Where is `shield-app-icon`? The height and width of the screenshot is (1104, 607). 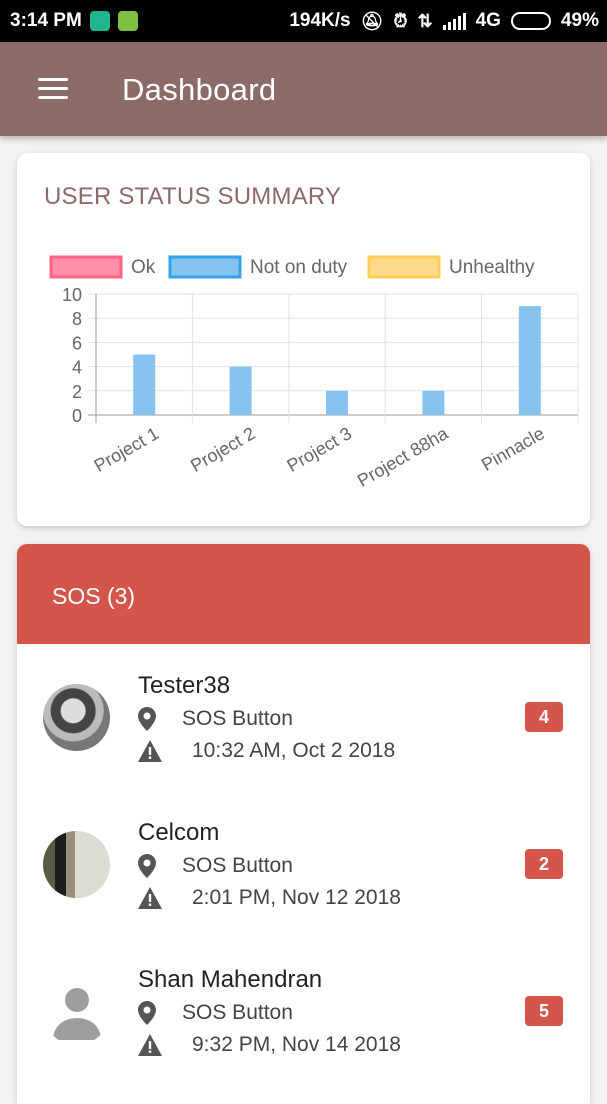
shield-app-icon is located at coordinates (99, 21).